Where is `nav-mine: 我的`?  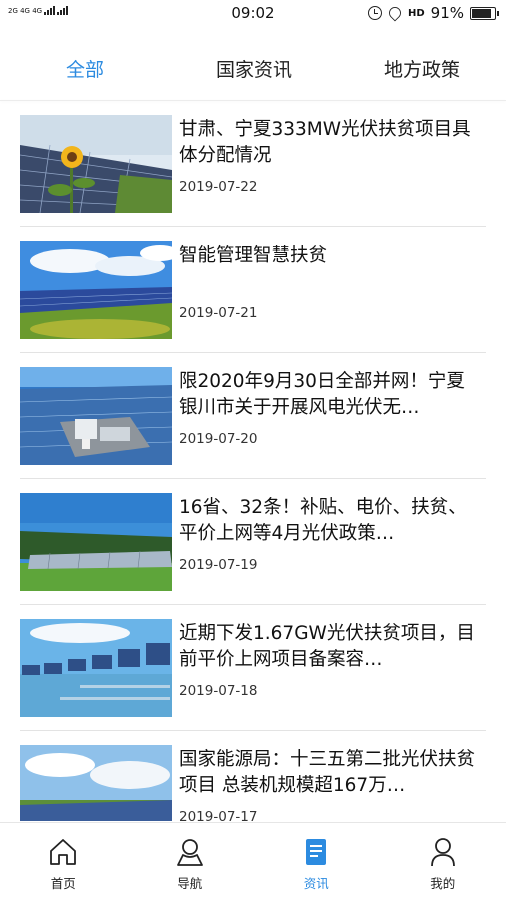 nav-mine: 我的 is located at coordinates (443, 861).